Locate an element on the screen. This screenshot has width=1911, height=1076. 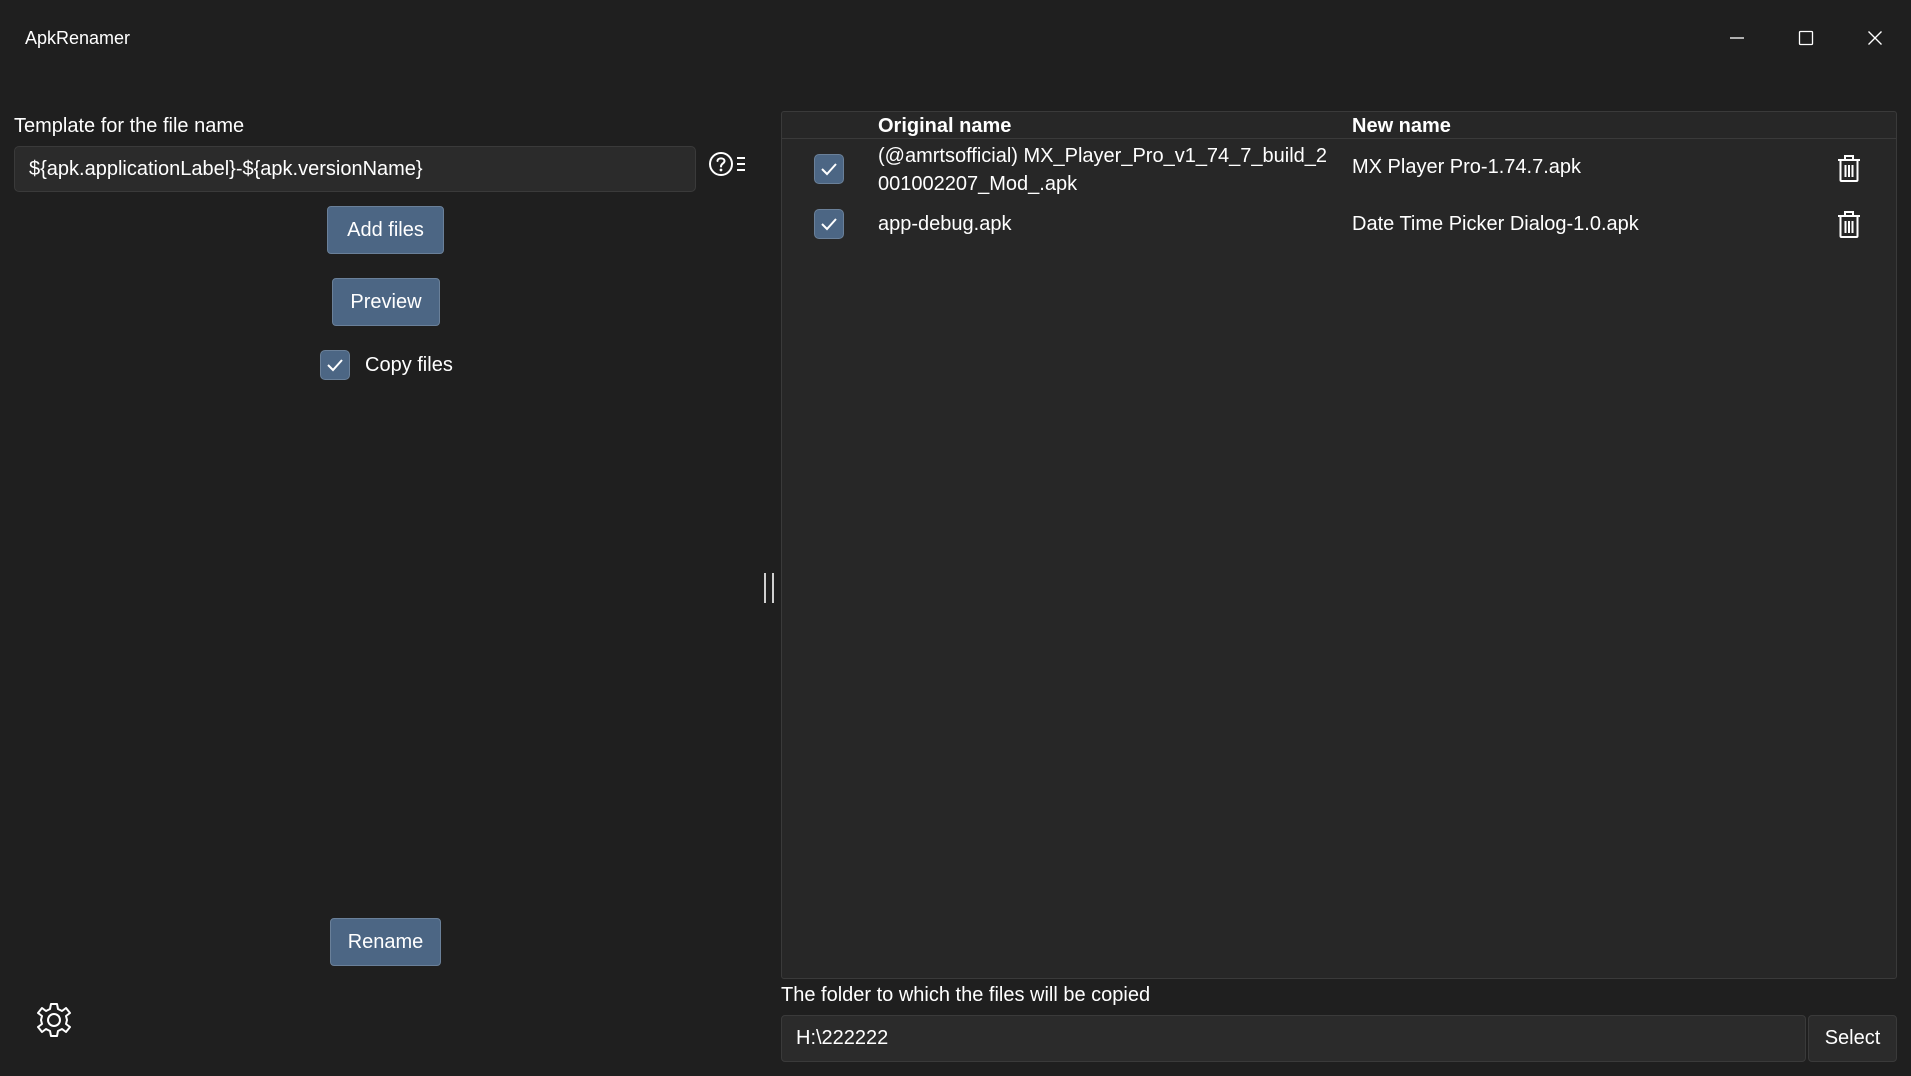
template-help-button is located at coordinates (728, 165).